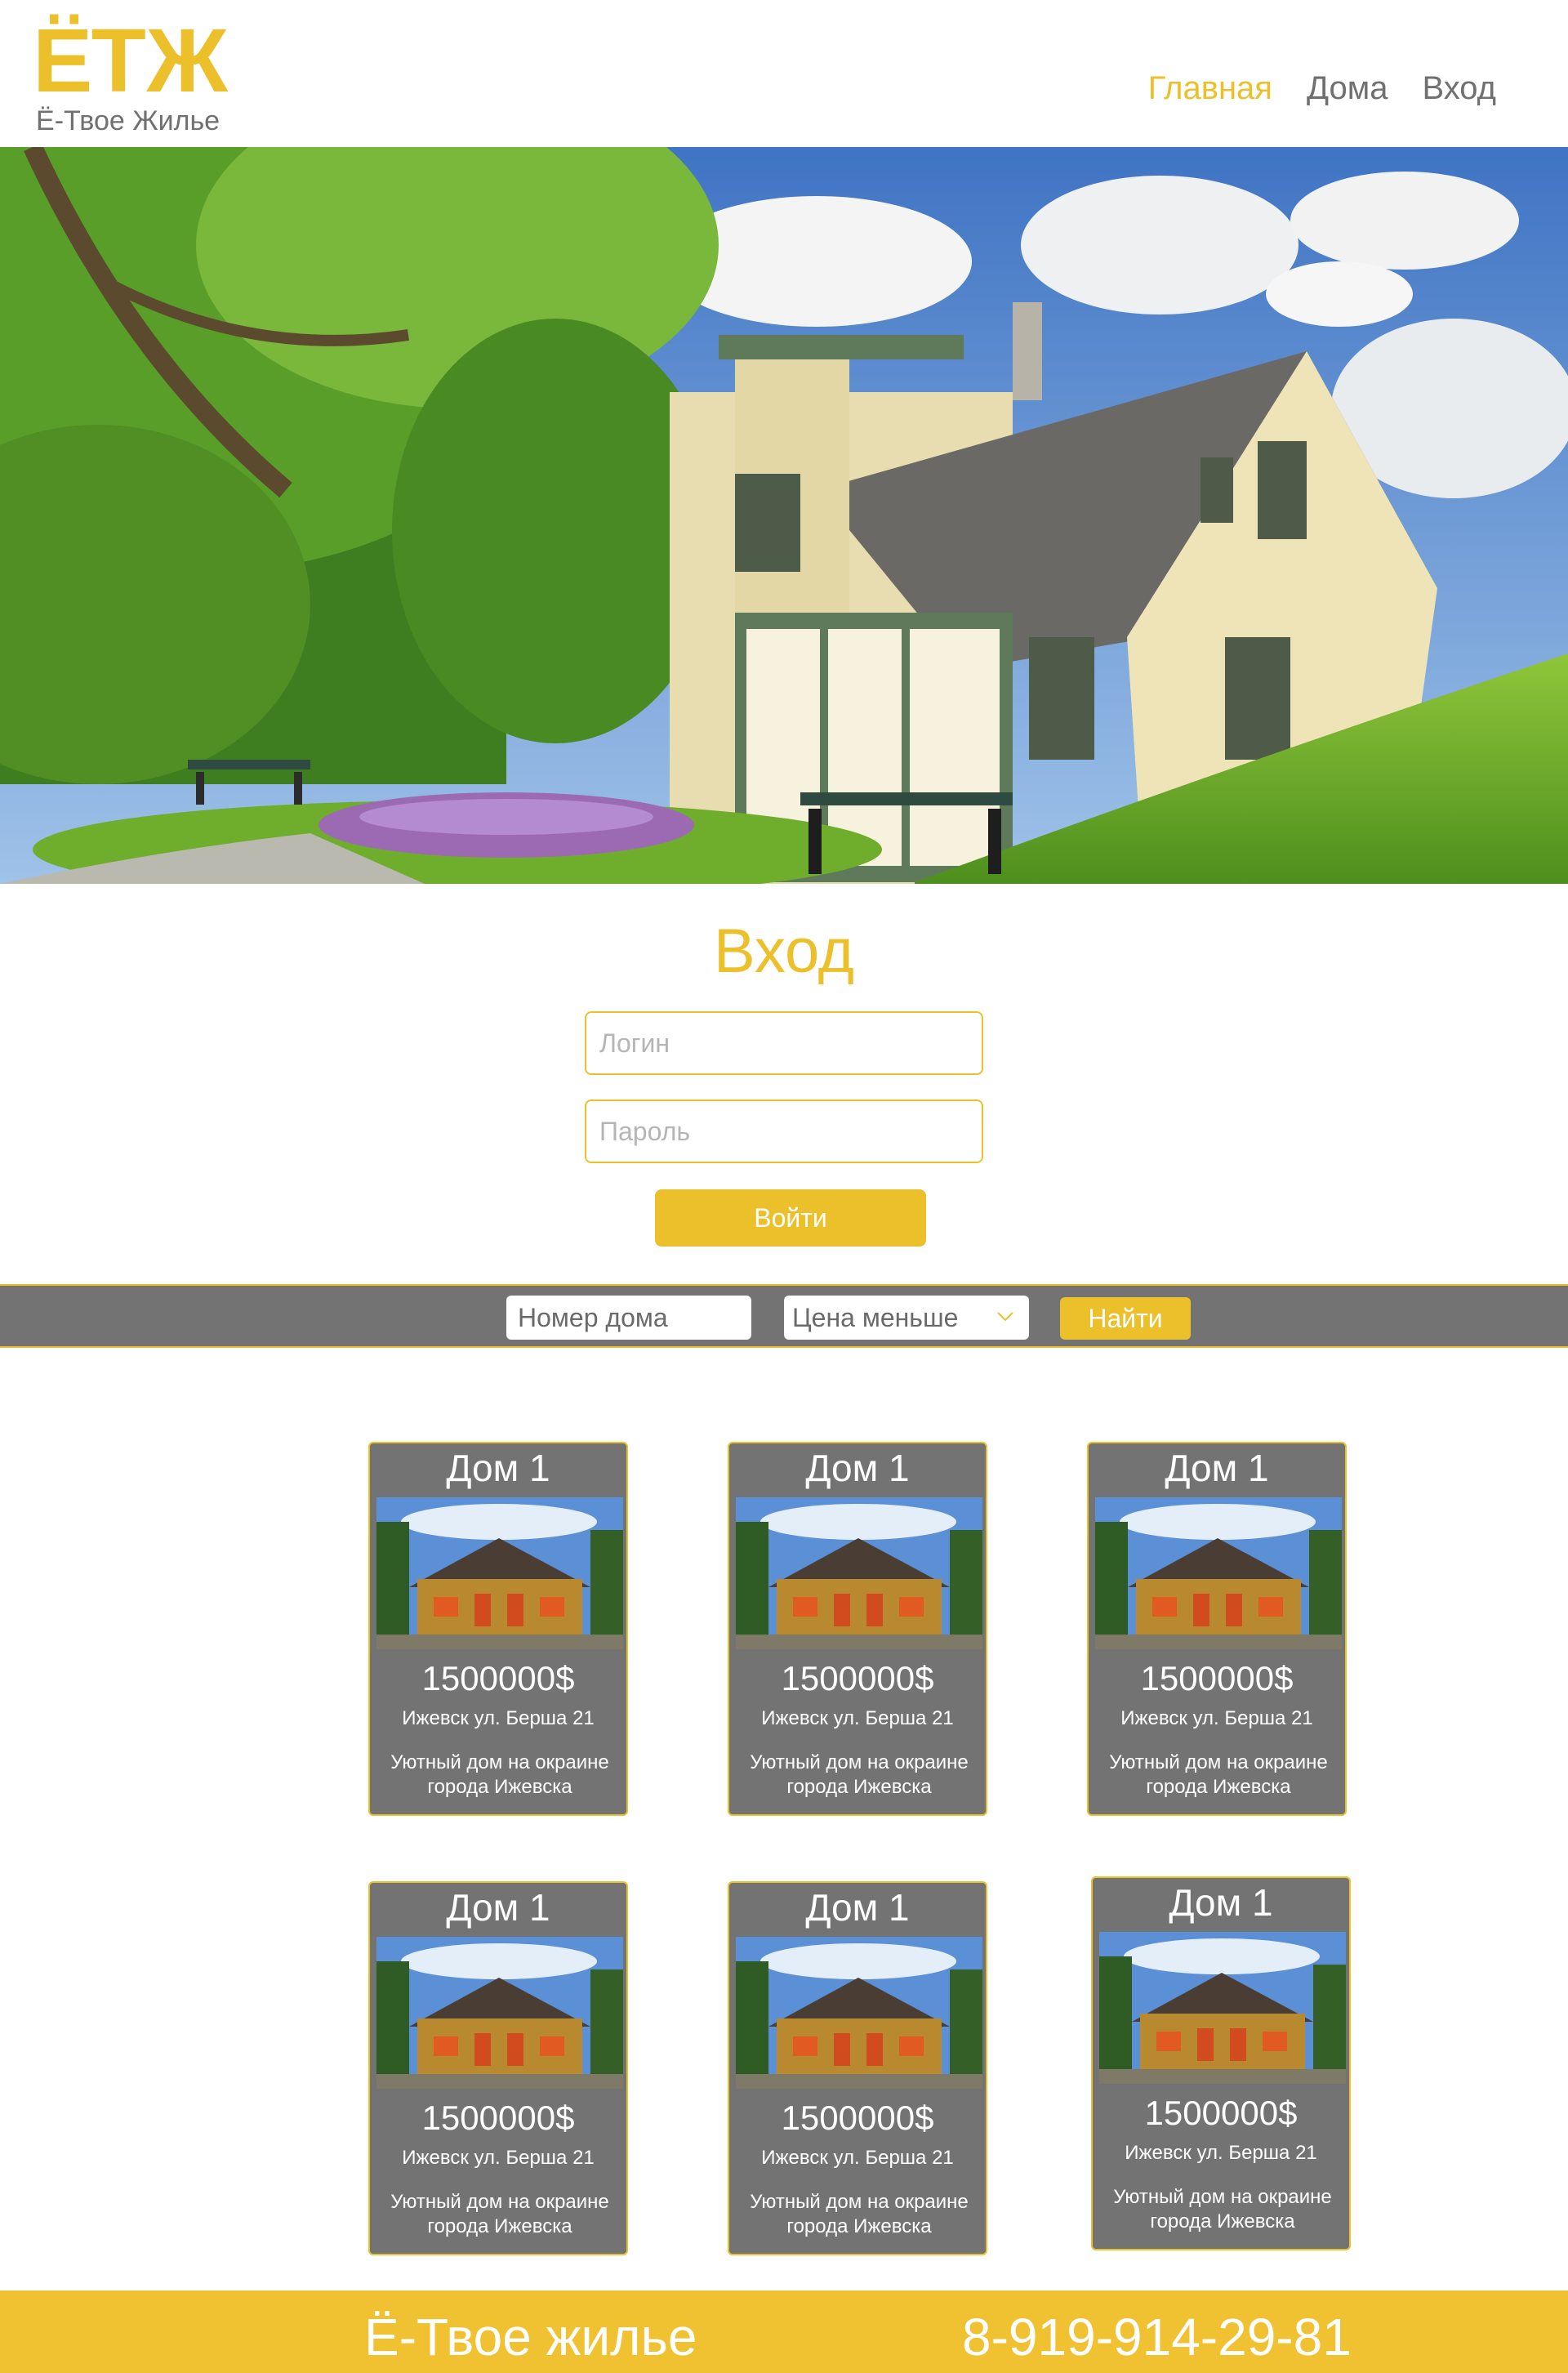 The width and height of the screenshot is (1568, 2373). What do you see at coordinates (1157, 2337) in the screenshot?
I see `footer-phone: 8-919-914-29-81` at bounding box center [1157, 2337].